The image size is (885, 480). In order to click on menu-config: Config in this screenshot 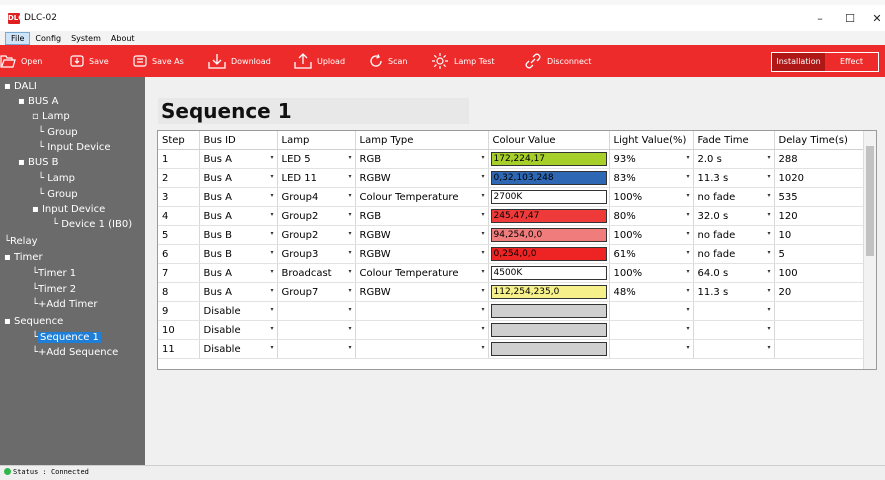, I will do `click(48, 38)`.